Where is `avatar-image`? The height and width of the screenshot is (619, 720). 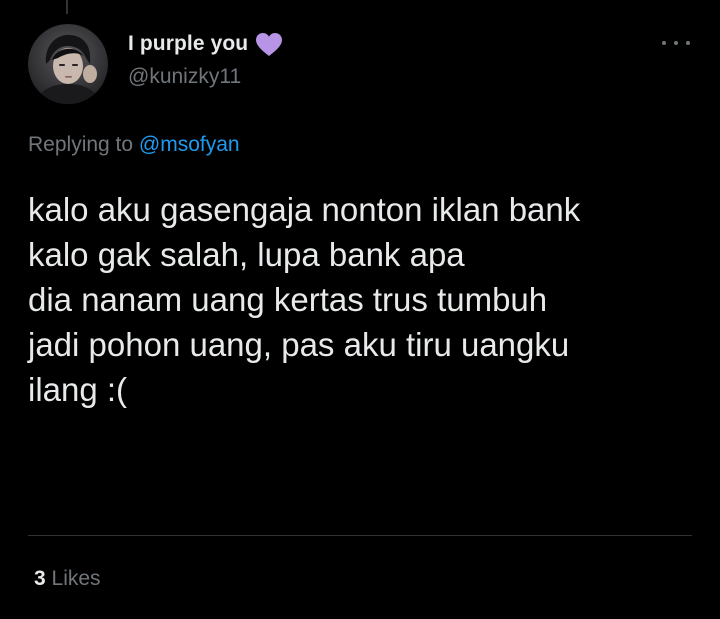
avatar-image is located at coordinates (68, 64).